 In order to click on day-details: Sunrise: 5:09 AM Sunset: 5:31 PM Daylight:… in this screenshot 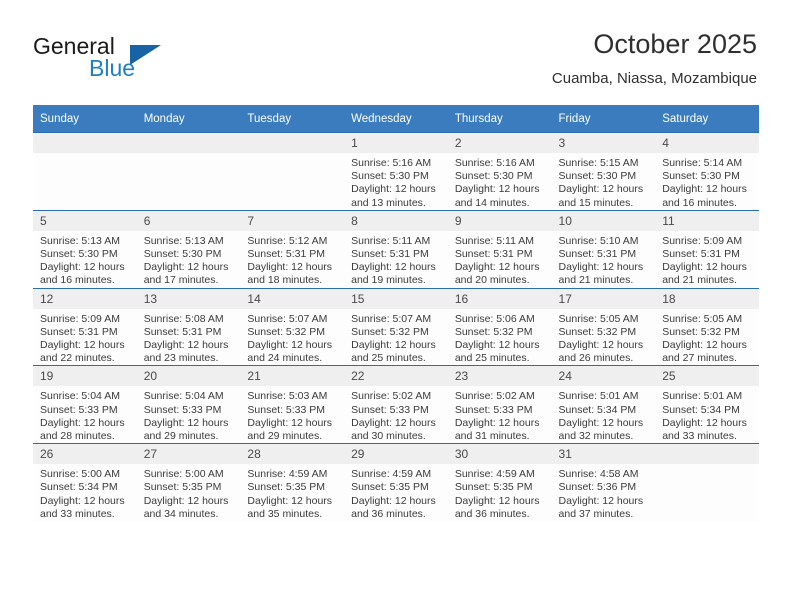, I will do `click(707, 259)`.